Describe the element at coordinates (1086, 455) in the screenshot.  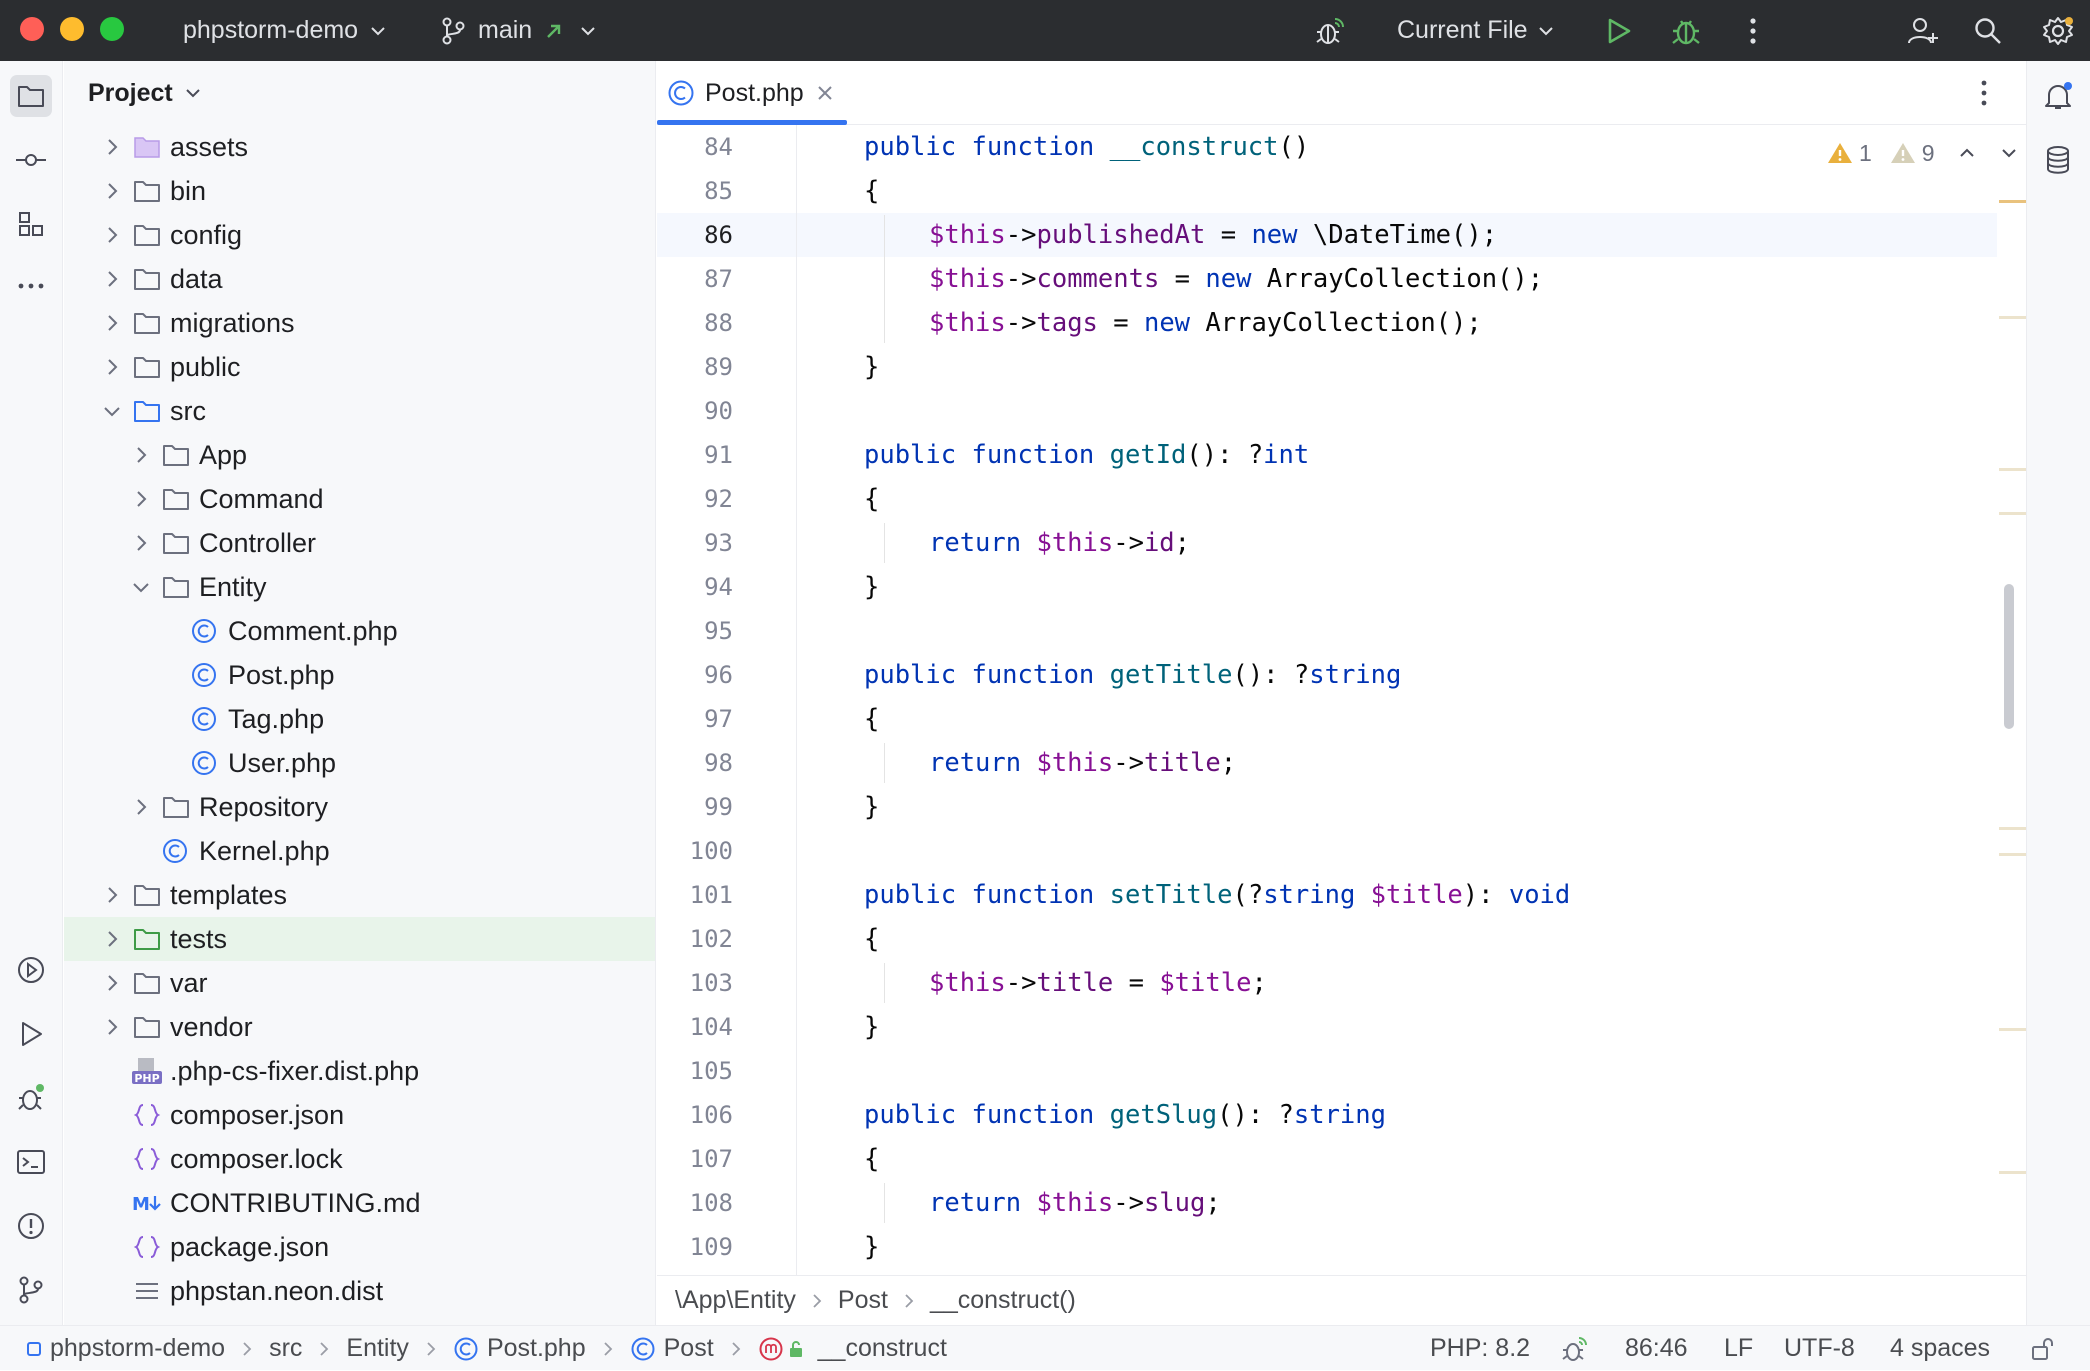
I see `code-line: public function getId(): ?int` at that location.